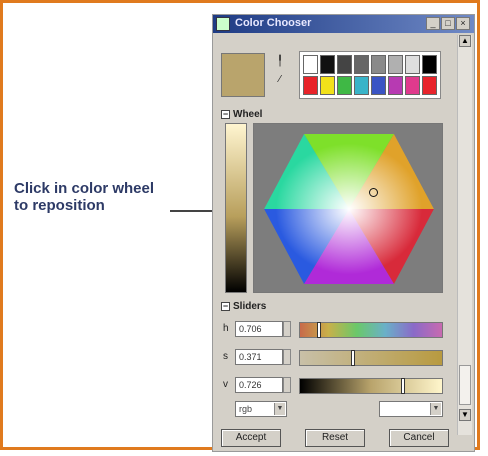 This screenshot has height=456, width=488. What do you see at coordinates (370, 75) in the screenshot?
I see `color-palette` at bounding box center [370, 75].